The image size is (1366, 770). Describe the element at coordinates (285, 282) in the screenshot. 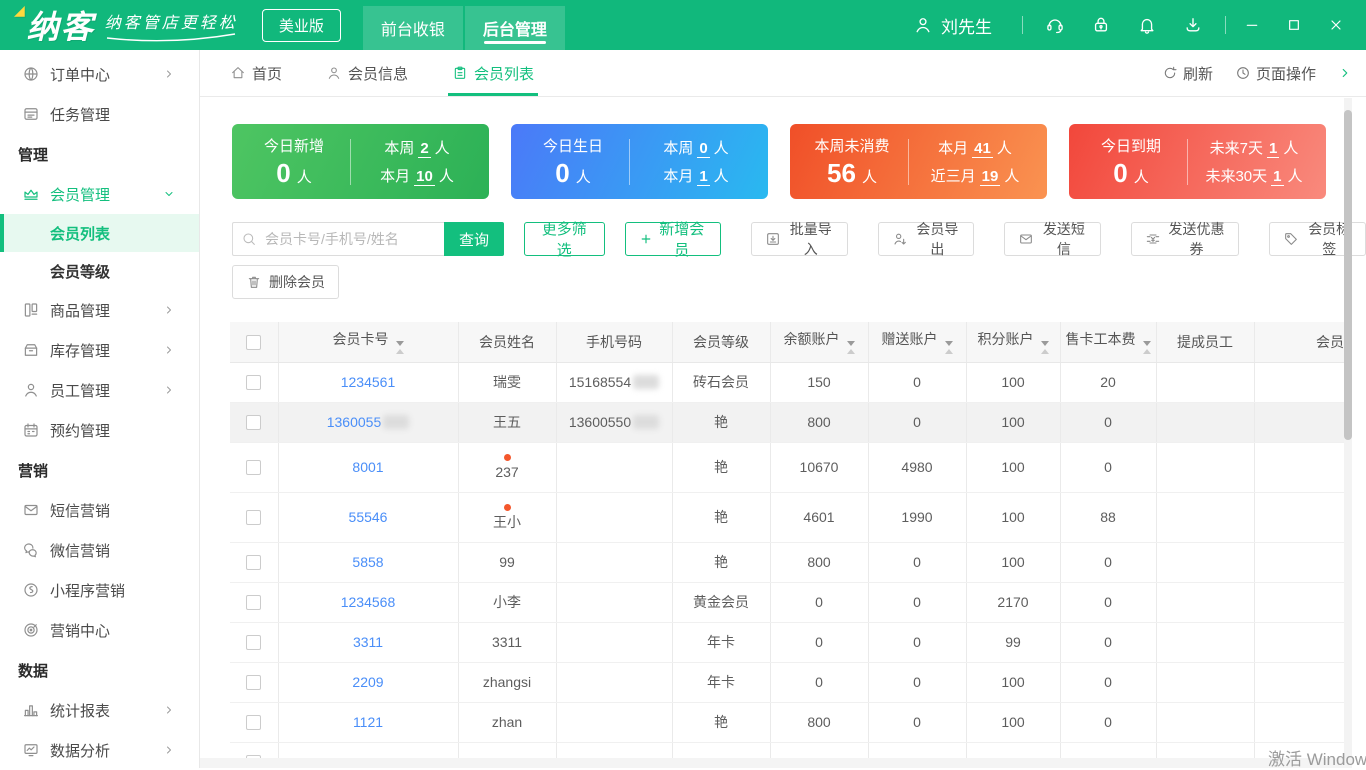

I see `delete-member-button: 删除会员` at that location.